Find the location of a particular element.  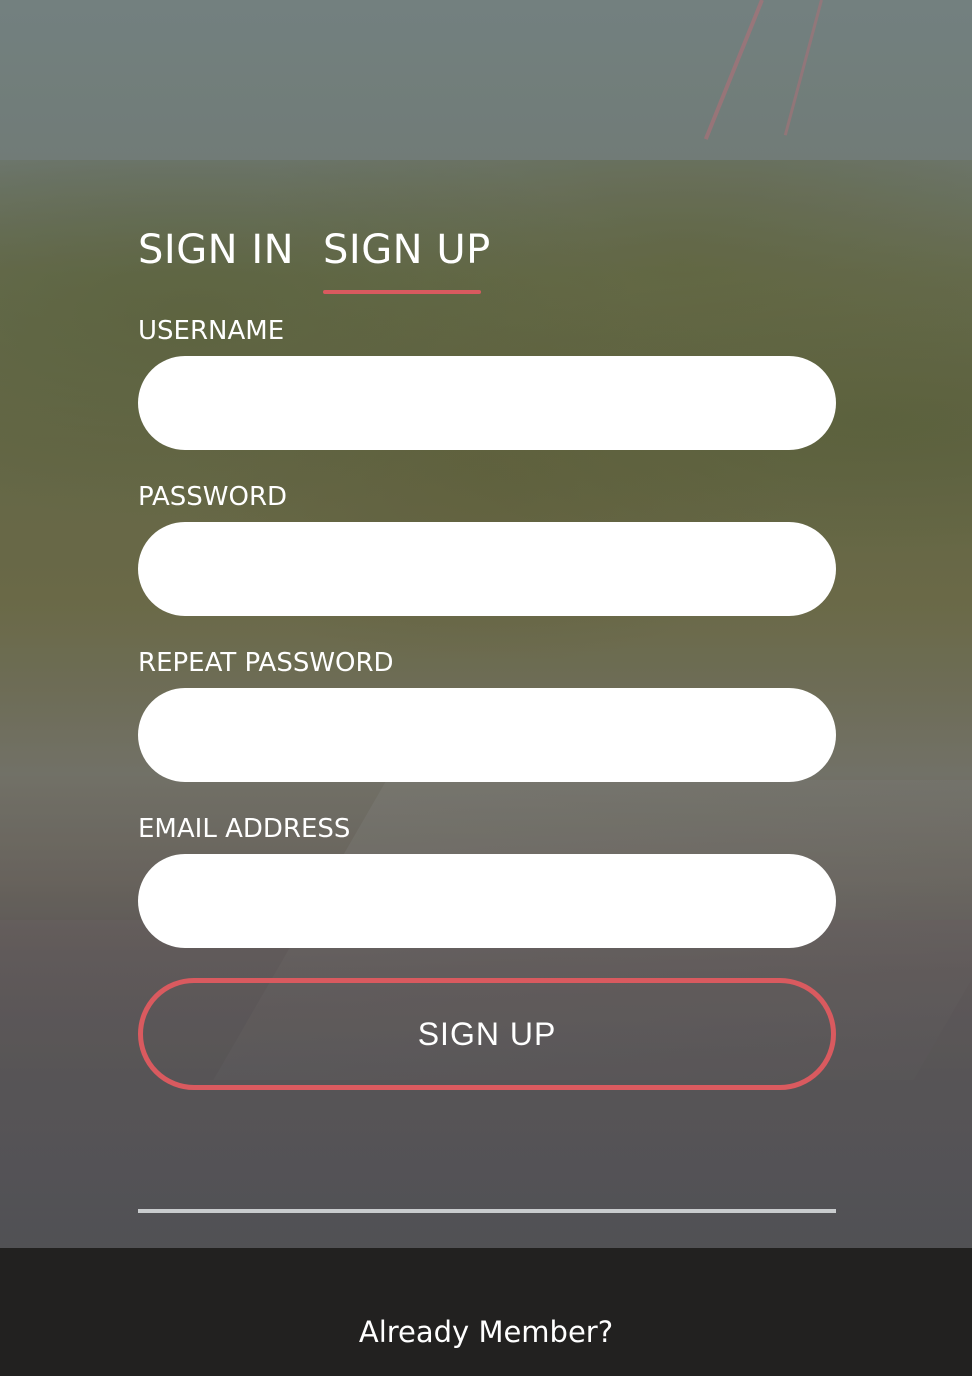

password-label: PASSWORD is located at coordinates (213, 497).